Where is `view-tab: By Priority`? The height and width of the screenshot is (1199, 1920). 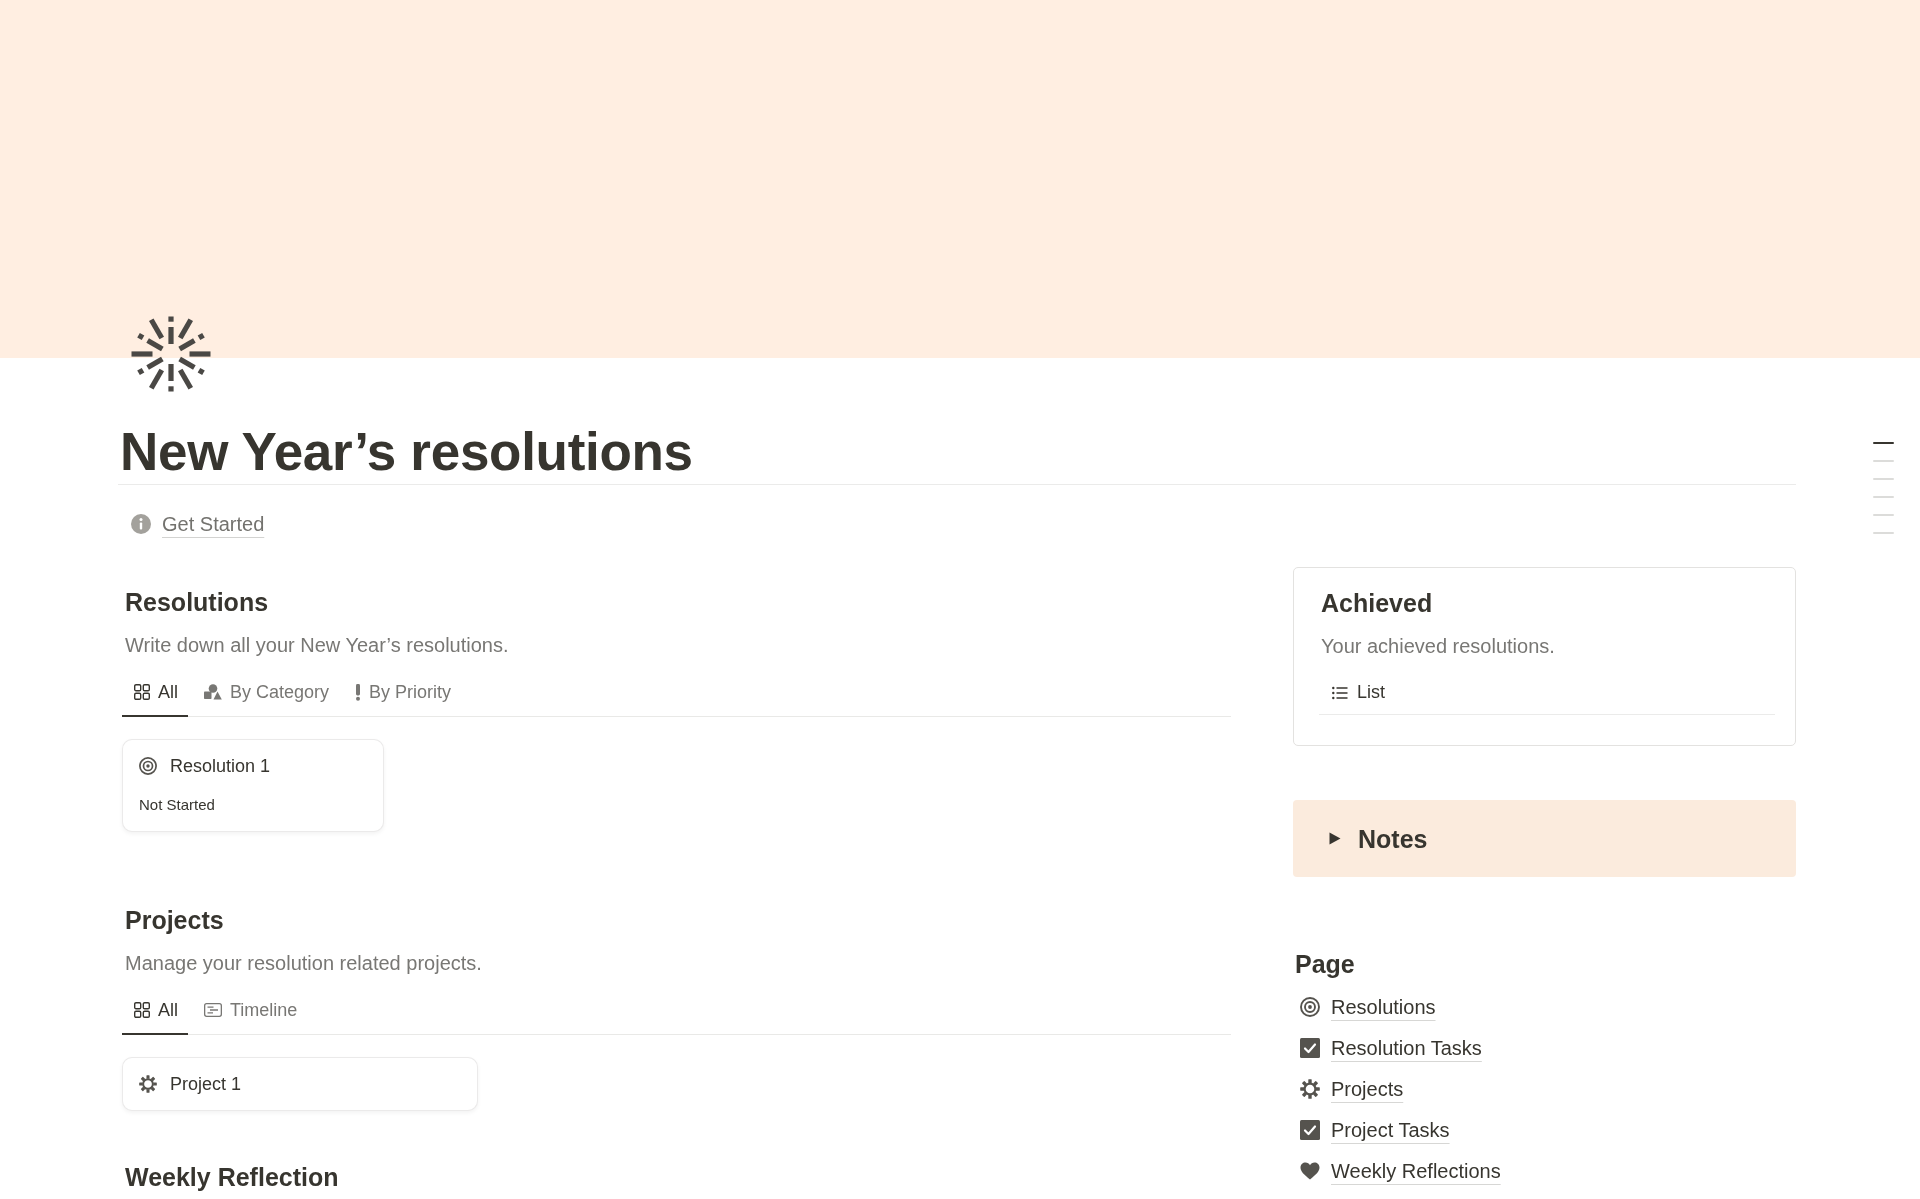 view-tab: By Priority is located at coordinates (402, 693).